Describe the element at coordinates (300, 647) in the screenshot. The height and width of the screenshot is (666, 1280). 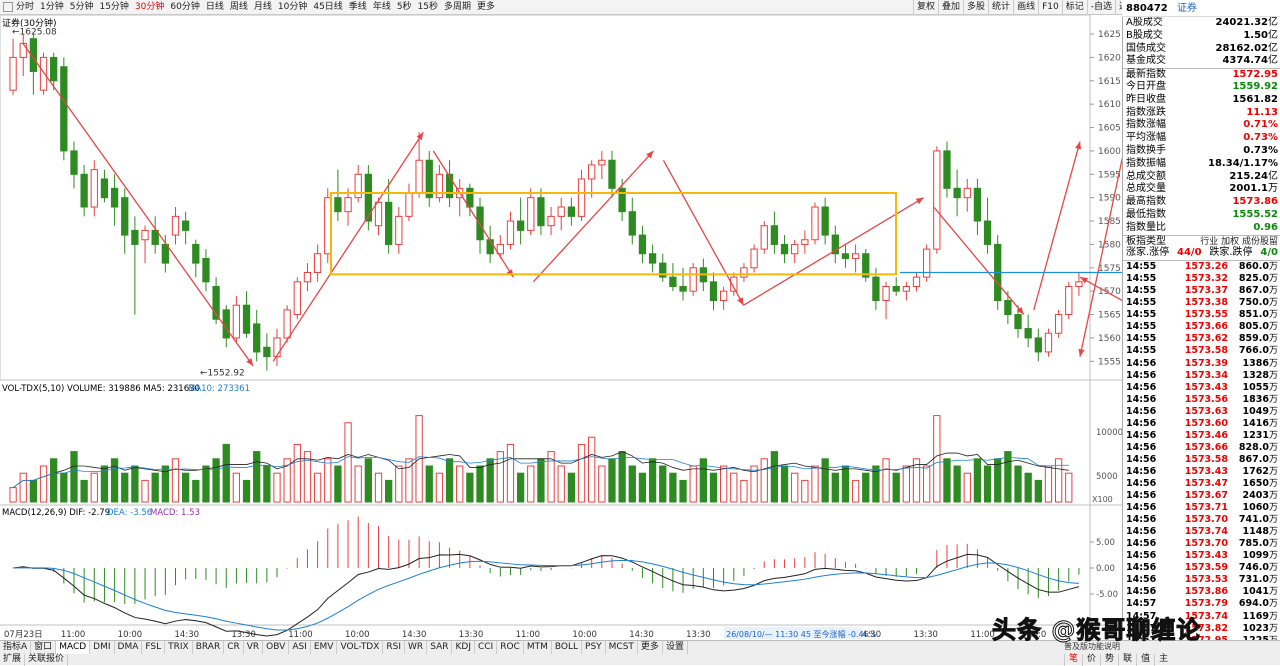
I see `indicator-tab: ASI` at that location.